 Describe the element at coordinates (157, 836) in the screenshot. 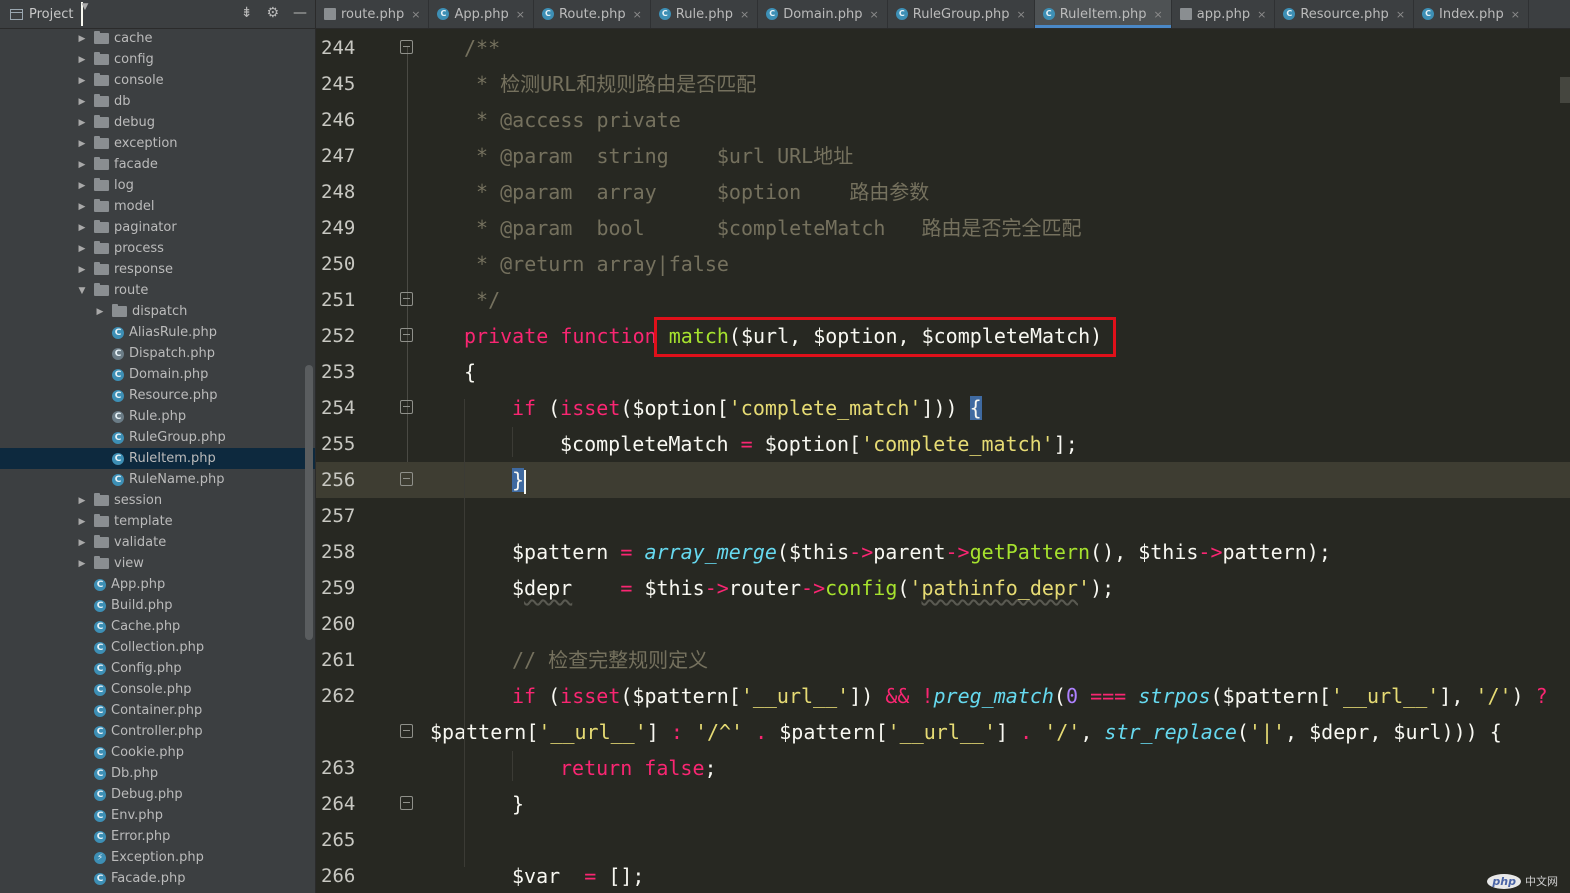

I see `tree-file: C Error.php` at that location.